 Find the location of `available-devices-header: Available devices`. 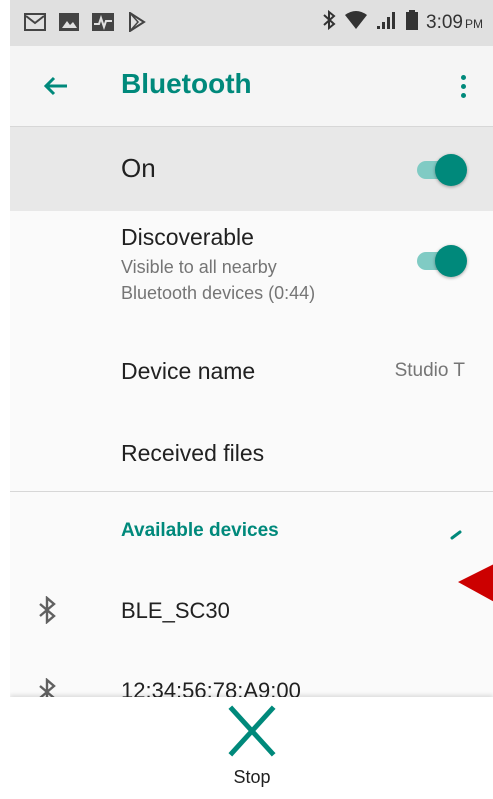

available-devices-header: Available devices is located at coordinates (200, 530).